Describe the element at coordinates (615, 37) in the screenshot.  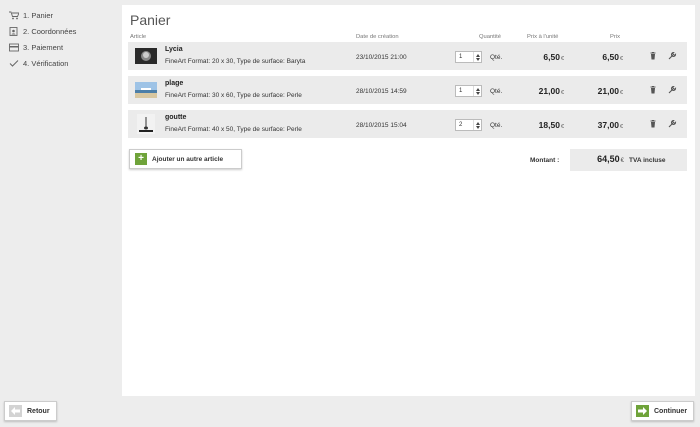
I see `header-price: Prix` at that location.